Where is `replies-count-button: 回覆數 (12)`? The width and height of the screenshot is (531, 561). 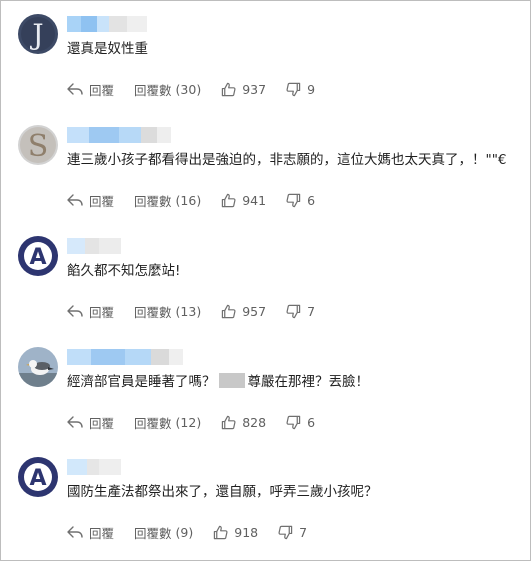
replies-count-button: 回覆數 (12) is located at coordinates (167, 422).